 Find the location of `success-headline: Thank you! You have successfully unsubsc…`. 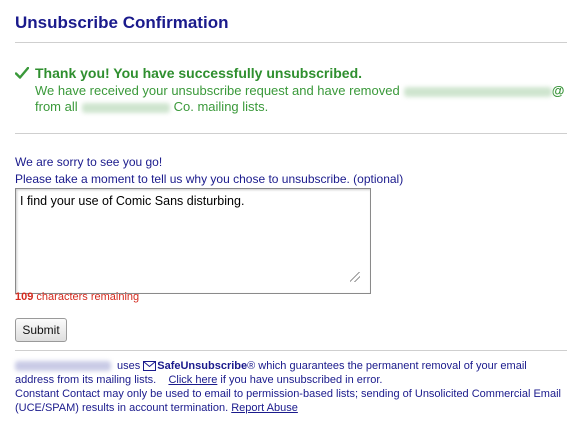

success-headline: Thank you! You have successfully unsubsc… is located at coordinates (199, 73).